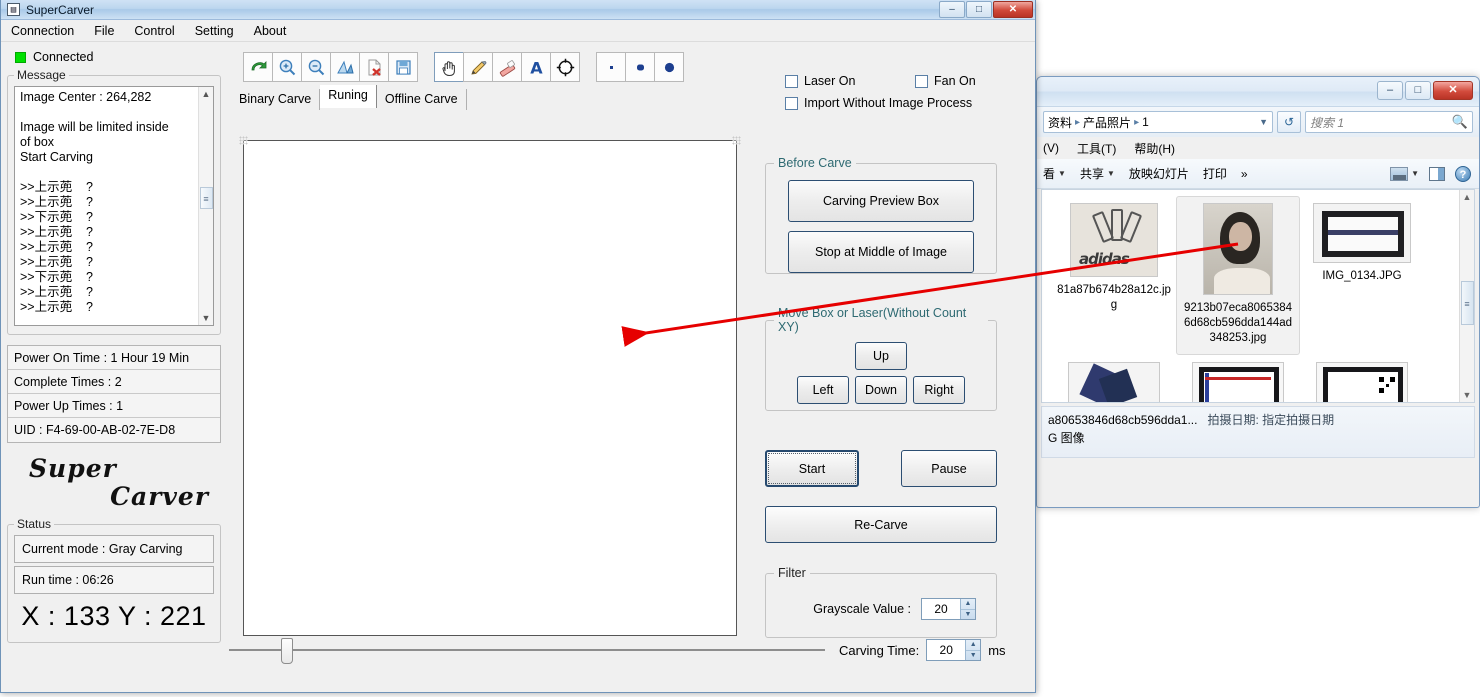  Describe the element at coordinates (374, 67) in the screenshot. I see `delete-image-icon` at that location.